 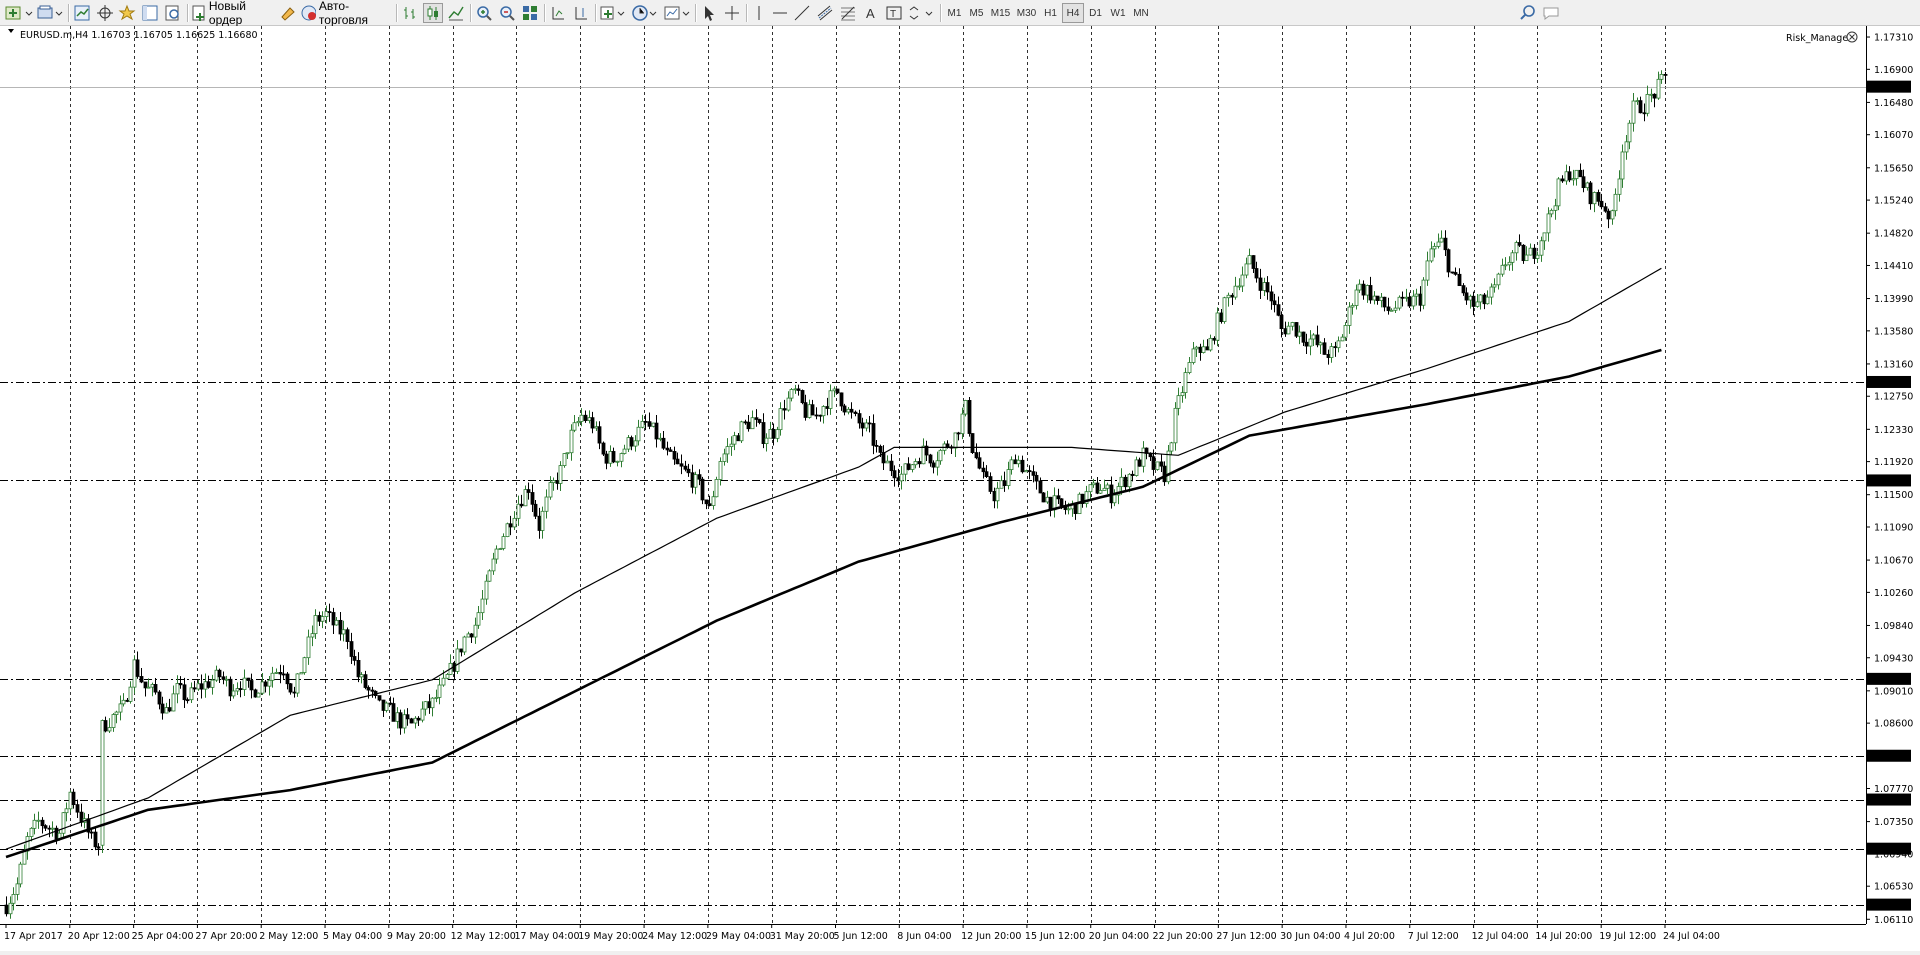 I want to click on timeframe-mn-button: MN, so click(x=1141, y=13).